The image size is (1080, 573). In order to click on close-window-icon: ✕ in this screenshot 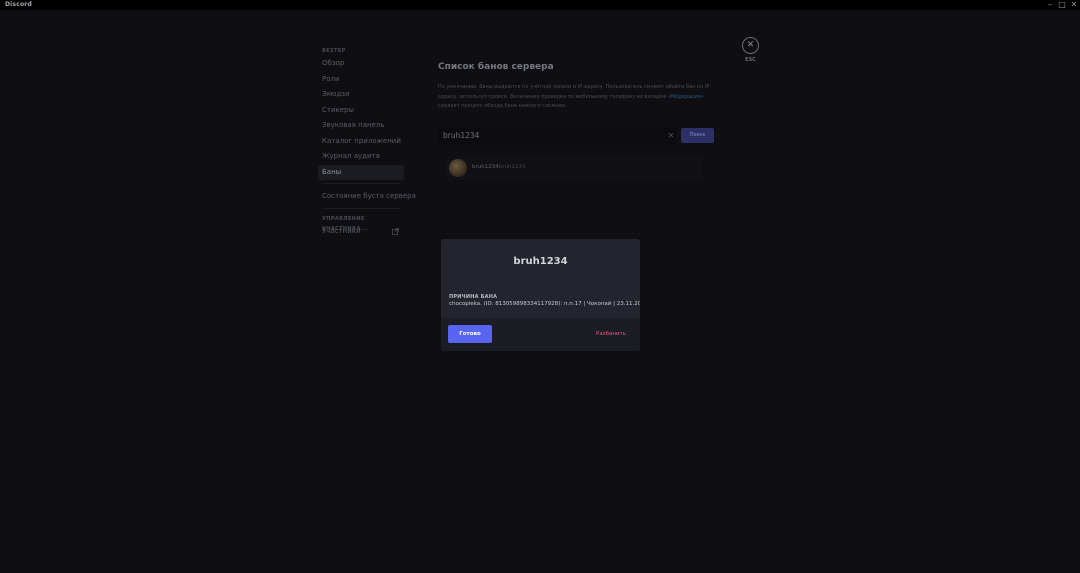, I will do `click(1074, 5)`.